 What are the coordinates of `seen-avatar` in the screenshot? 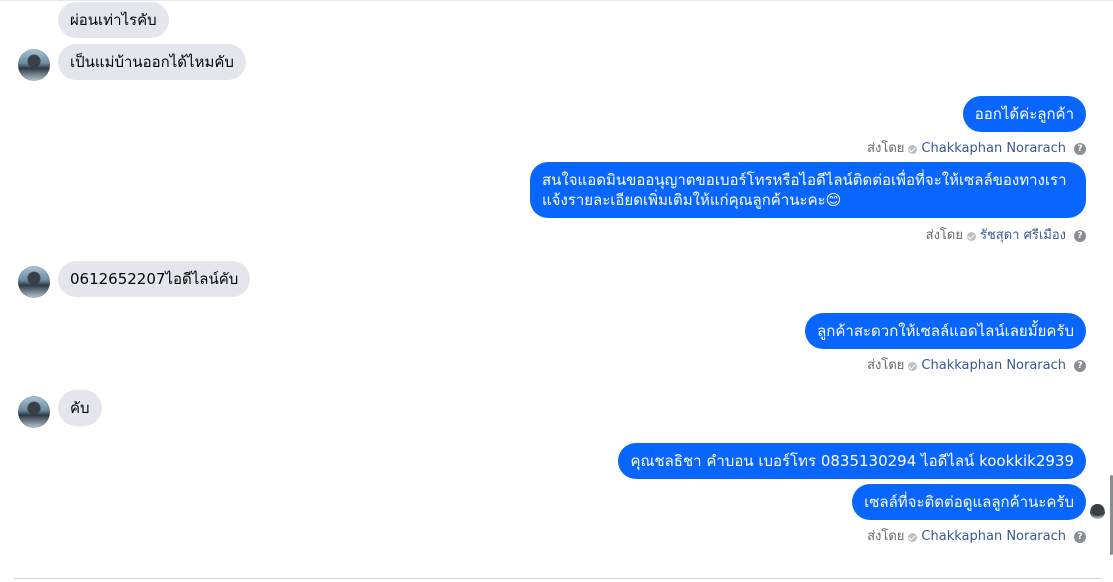 It's located at (1097, 511).